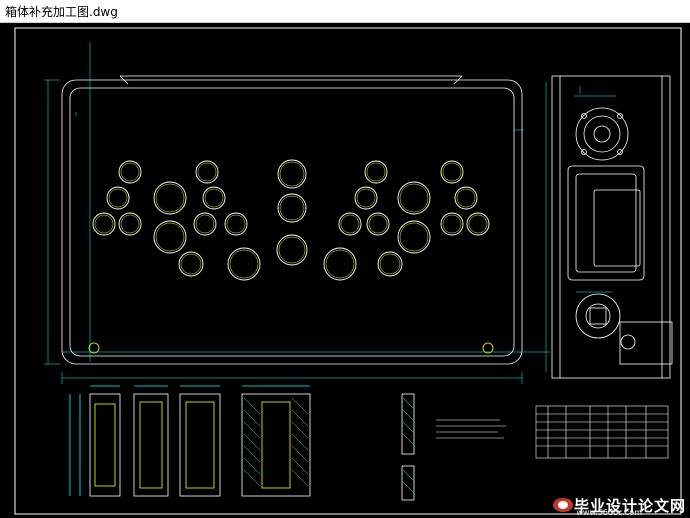 This screenshot has width=690, height=518. I want to click on button-hole-group, so click(291, 220).